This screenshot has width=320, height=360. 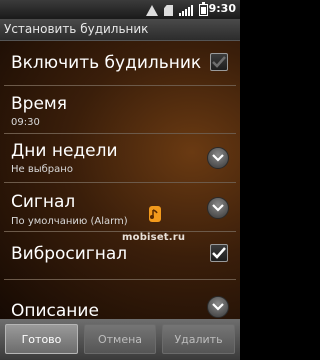 I want to click on status-bar: 9:30, so click(x=120, y=9).